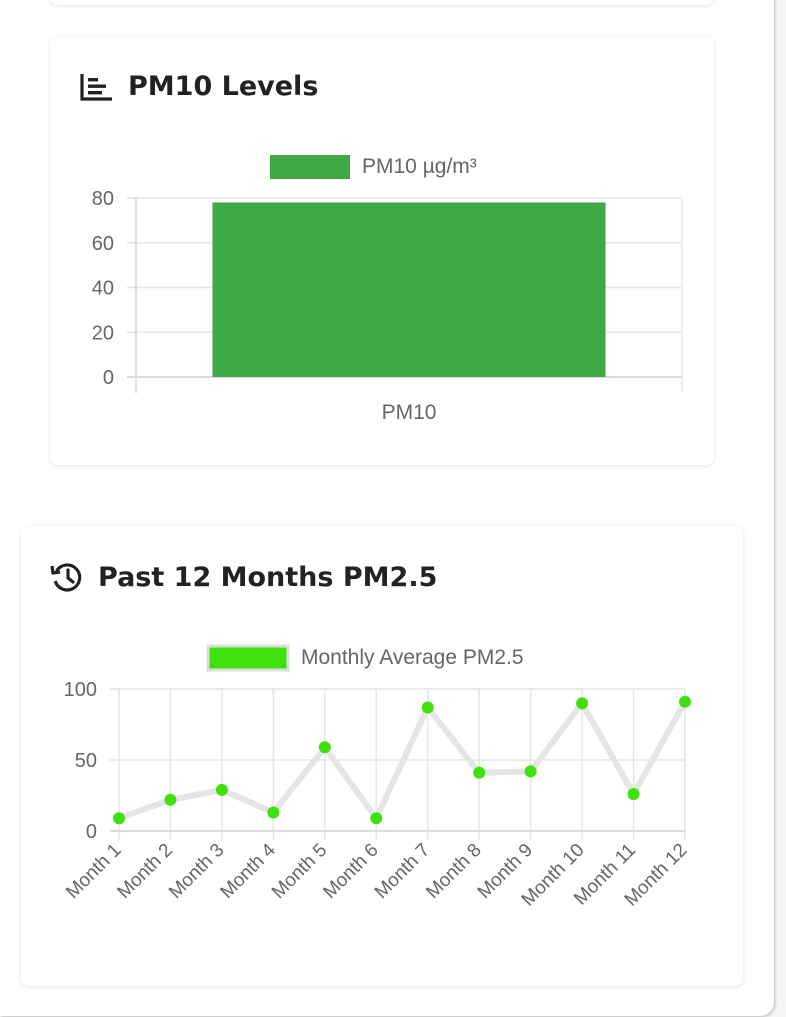 The height and width of the screenshot is (1017, 786). What do you see at coordinates (103, 333) in the screenshot?
I see `y-tick-label: 20` at bounding box center [103, 333].